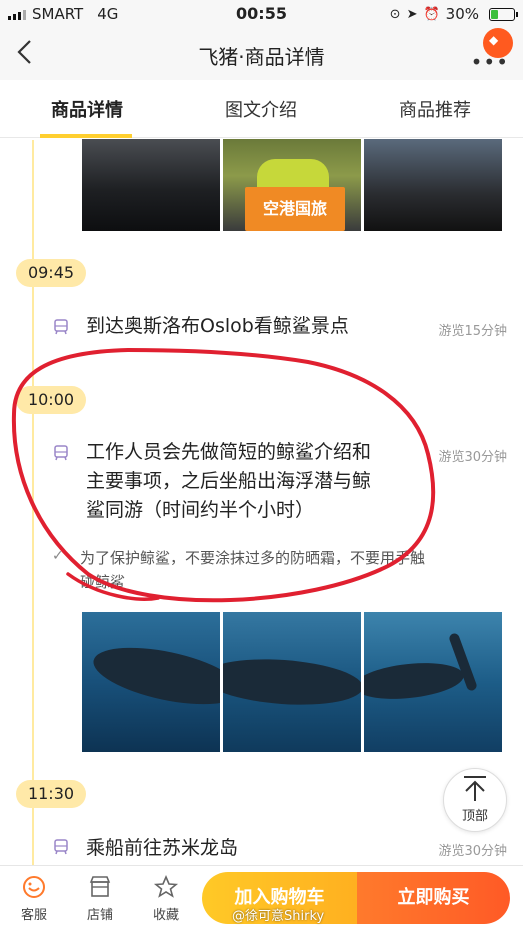 This screenshot has height=931, width=523. I want to click on time-badge: 11:30, so click(51, 794).